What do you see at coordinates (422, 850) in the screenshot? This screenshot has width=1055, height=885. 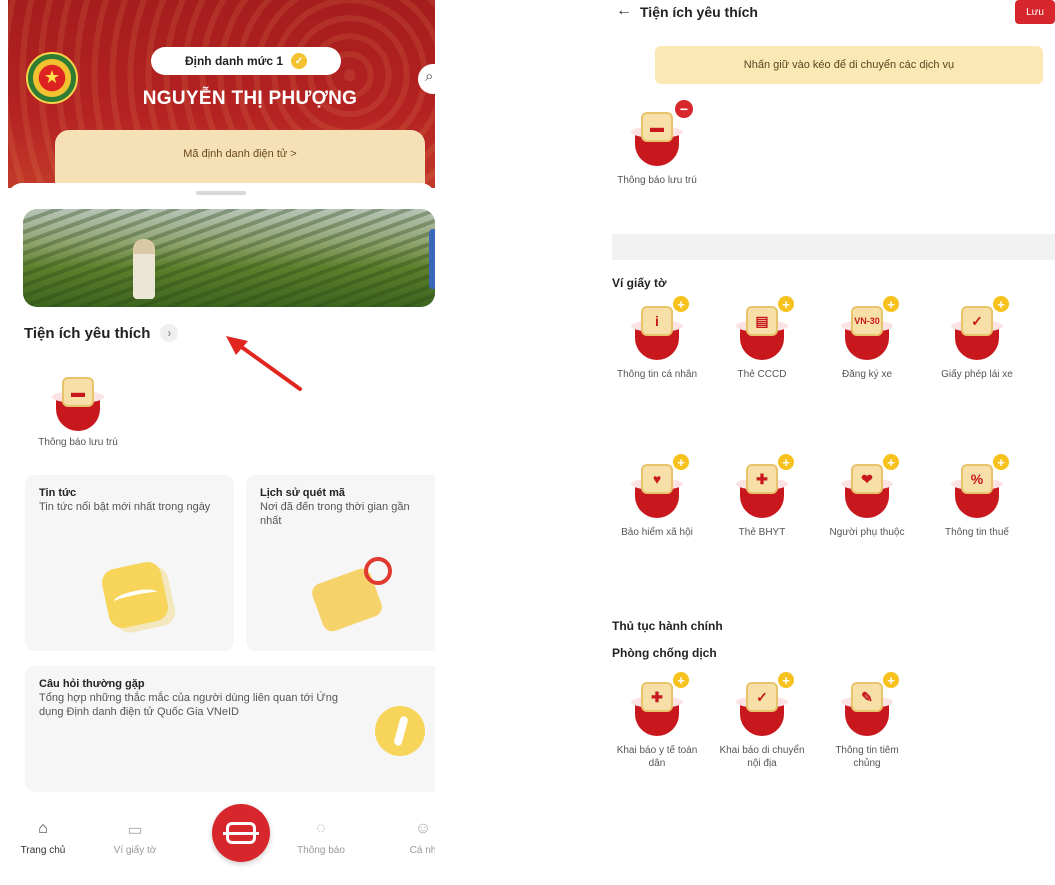 I see `nav-profile-label: Cá nh` at bounding box center [422, 850].